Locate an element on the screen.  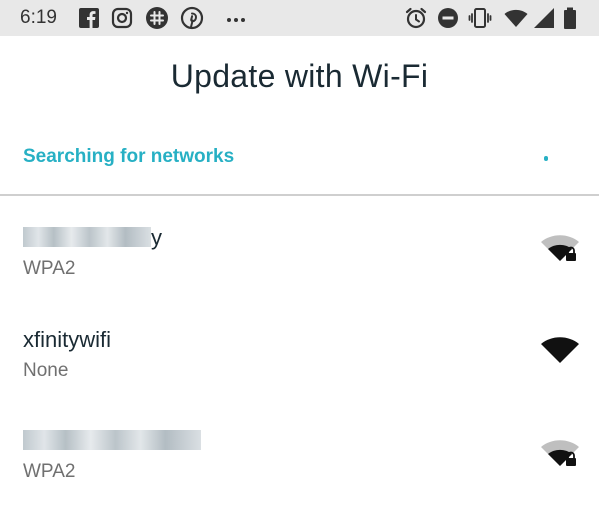
instagram-icon is located at coordinates (122, 18).